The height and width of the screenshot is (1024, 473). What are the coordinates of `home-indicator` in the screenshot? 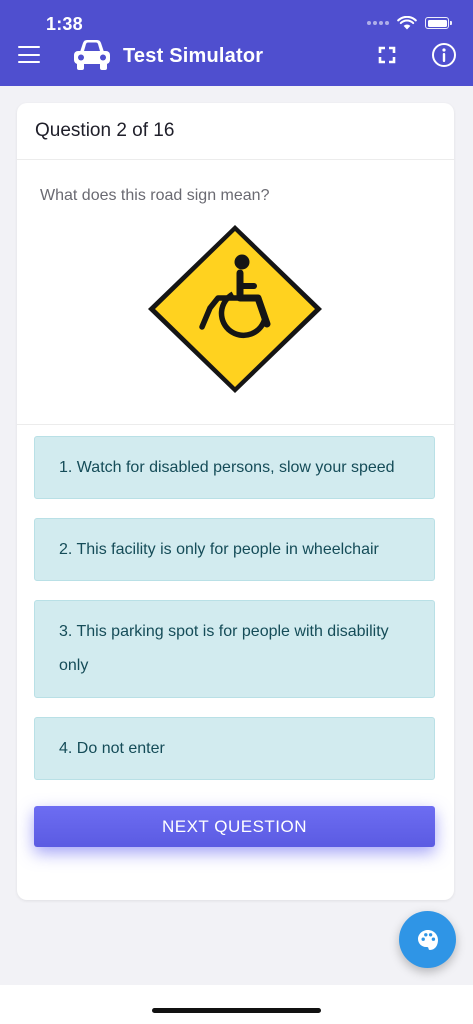 It's located at (236, 1010).